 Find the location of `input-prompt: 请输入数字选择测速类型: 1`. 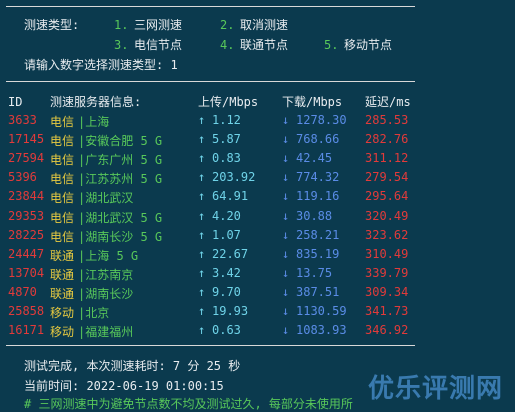

input-prompt: 请输入数字选择测速类型: 1 is located at coordinates (101, 65).